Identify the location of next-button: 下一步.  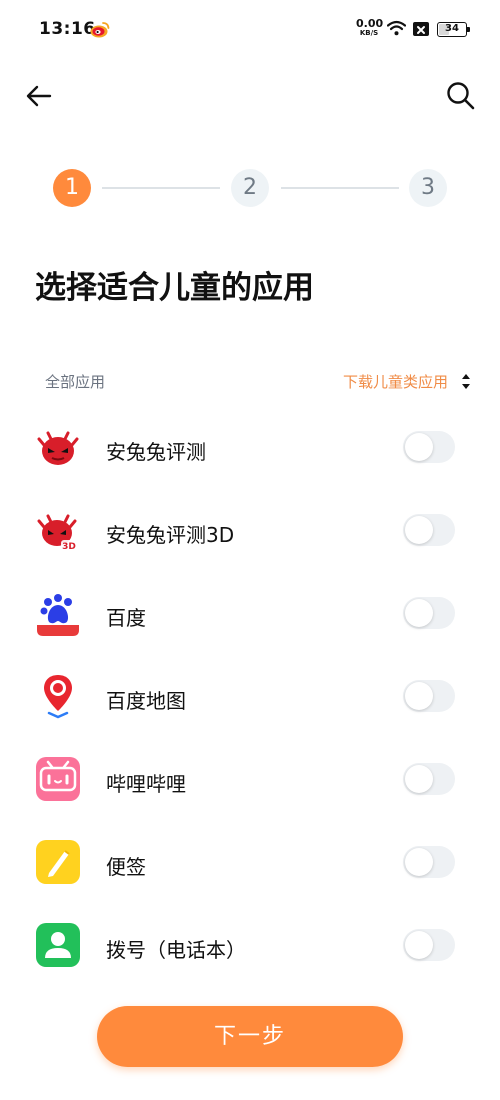
(250, 1036).